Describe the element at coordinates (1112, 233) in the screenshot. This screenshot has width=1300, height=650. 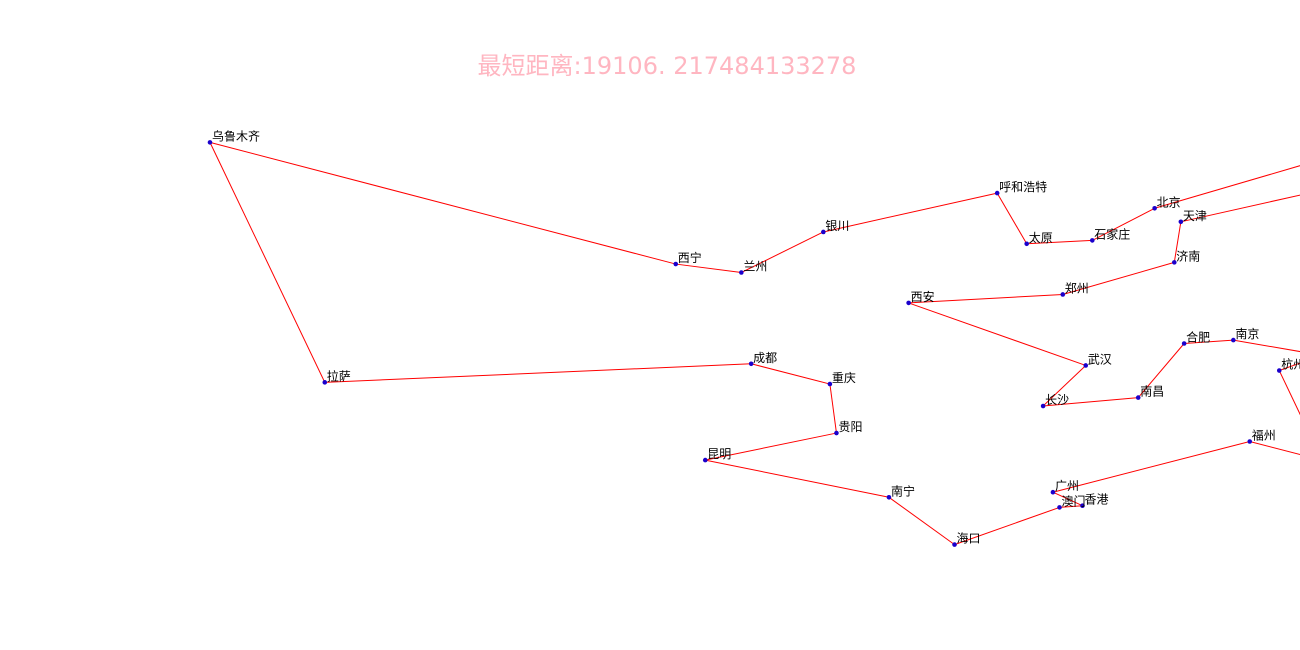
I see `city-label: 石家庄` at that location.